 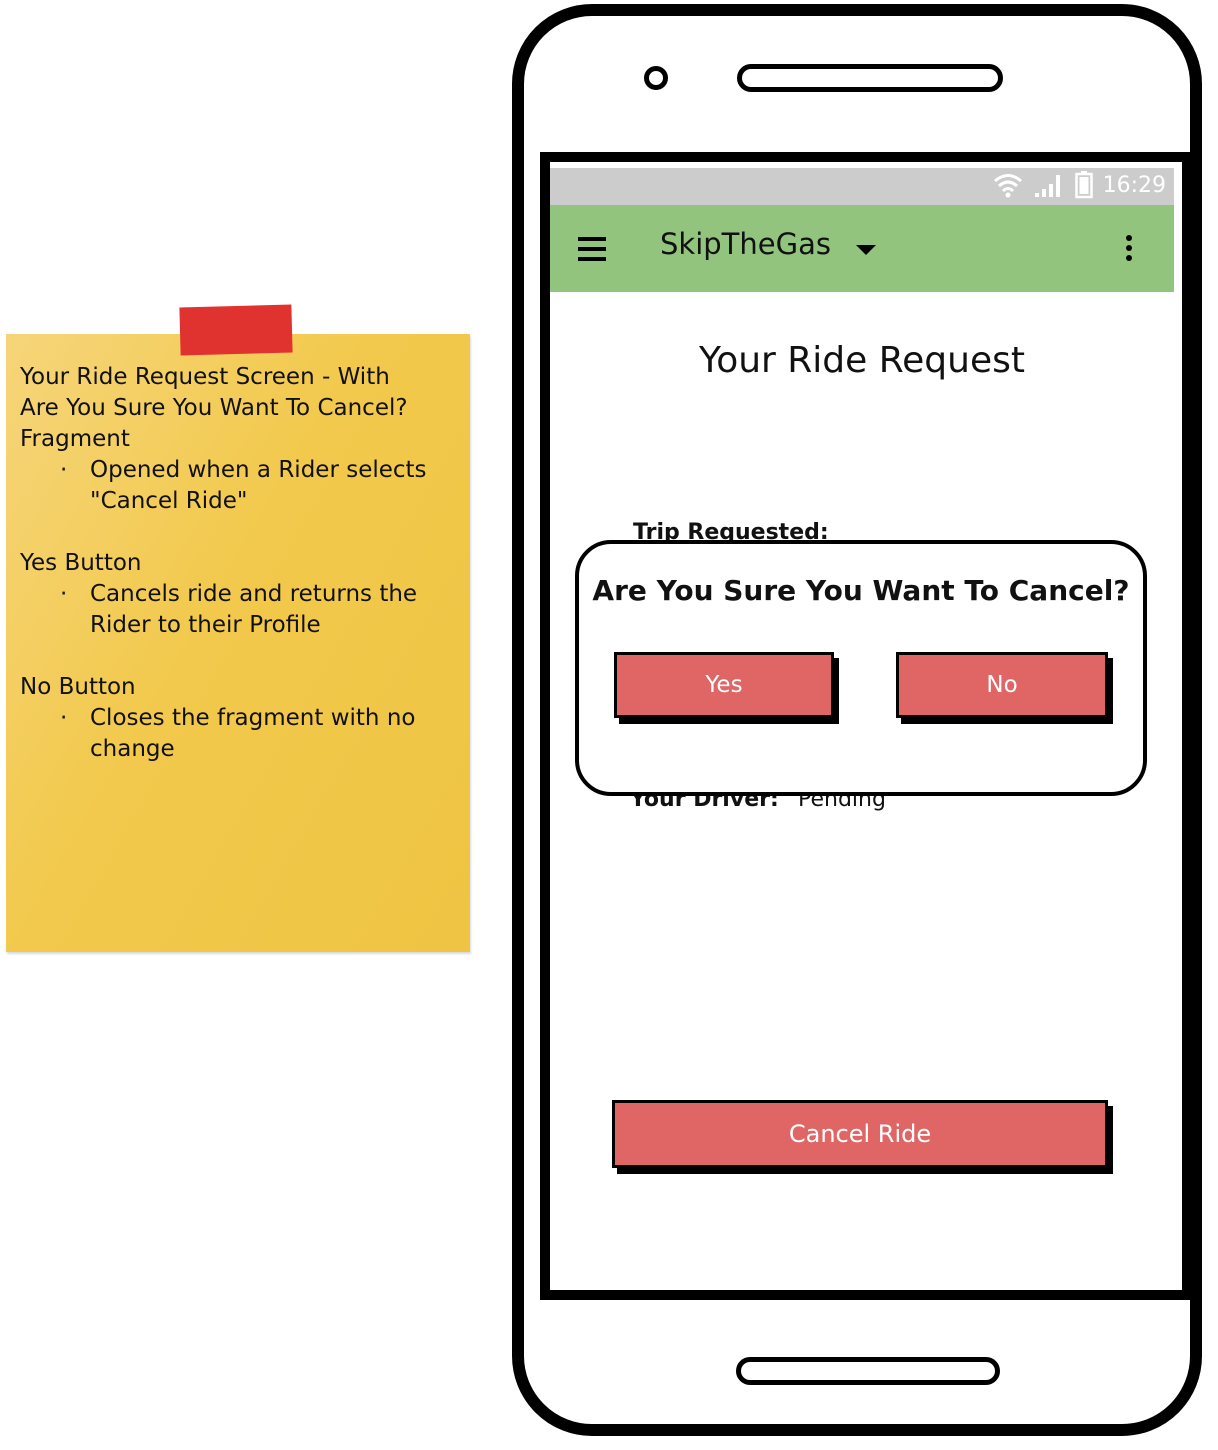 I want to click on speaker-grille, so click(x=870, y=78).